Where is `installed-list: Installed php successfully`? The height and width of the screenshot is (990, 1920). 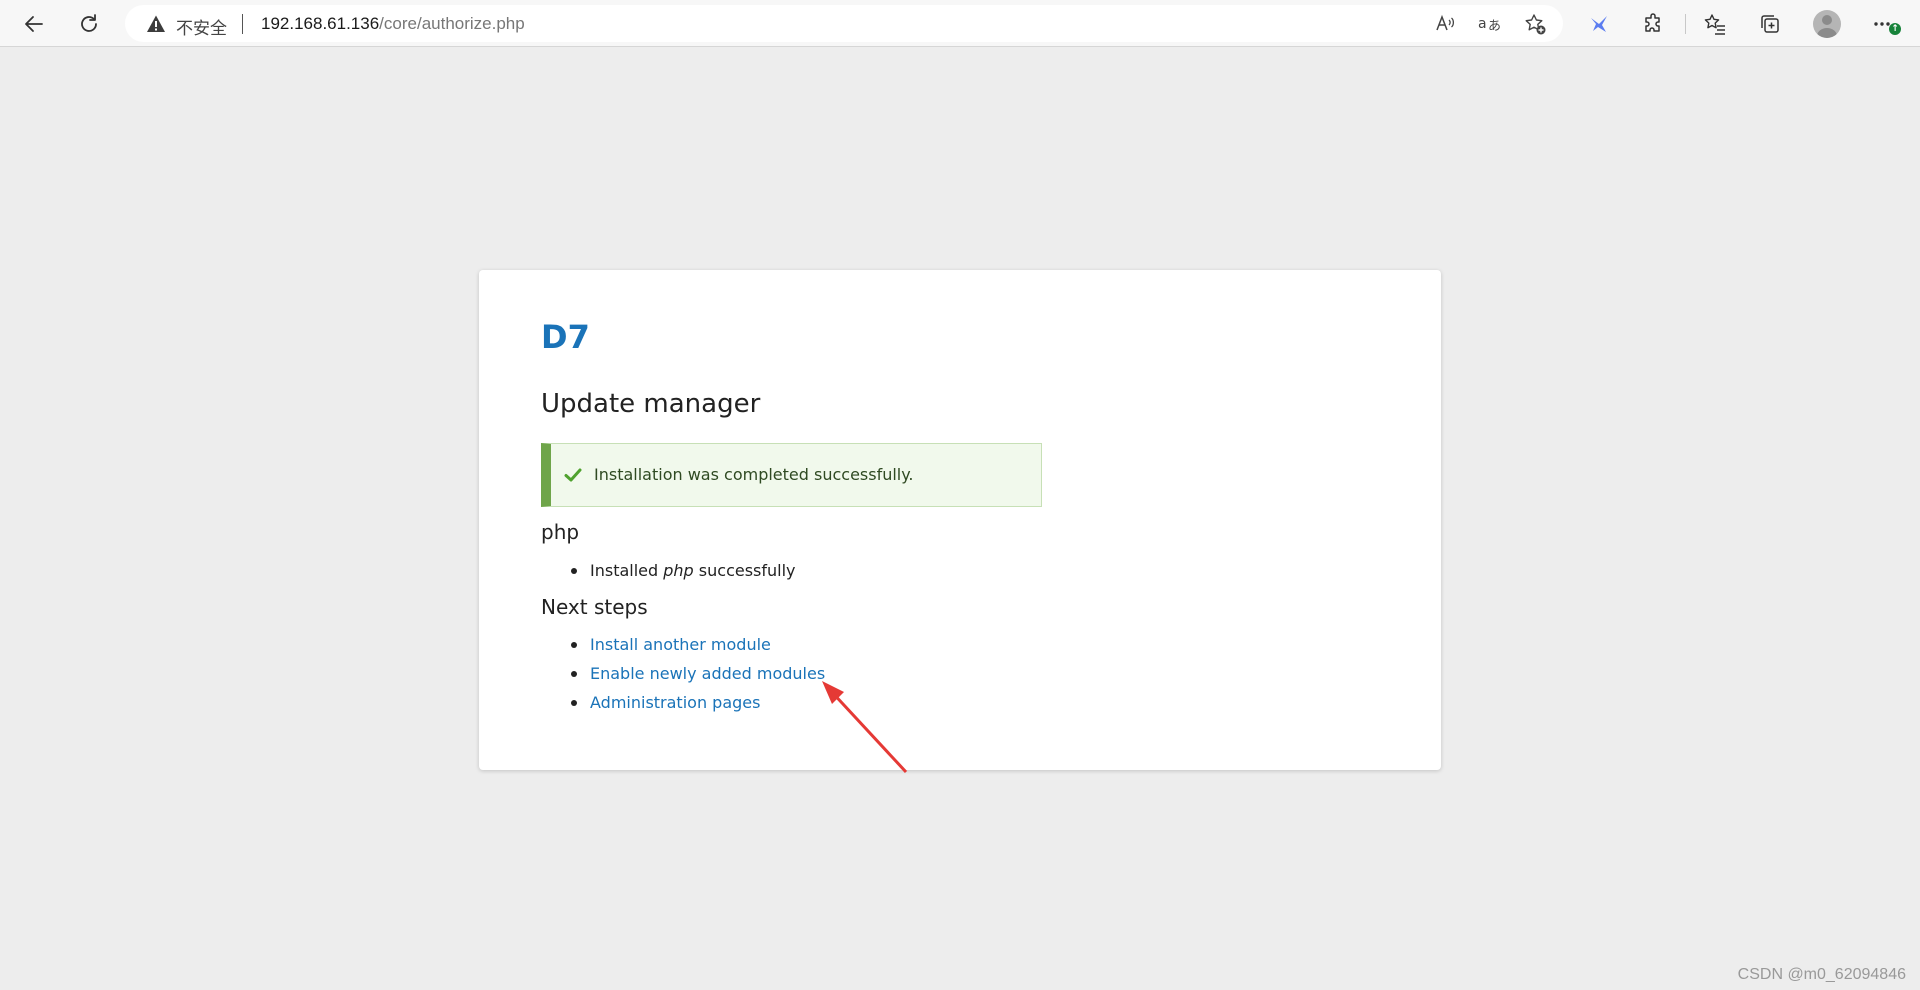
installed-list: Installed php successfully is located at coordinates (668, 570).